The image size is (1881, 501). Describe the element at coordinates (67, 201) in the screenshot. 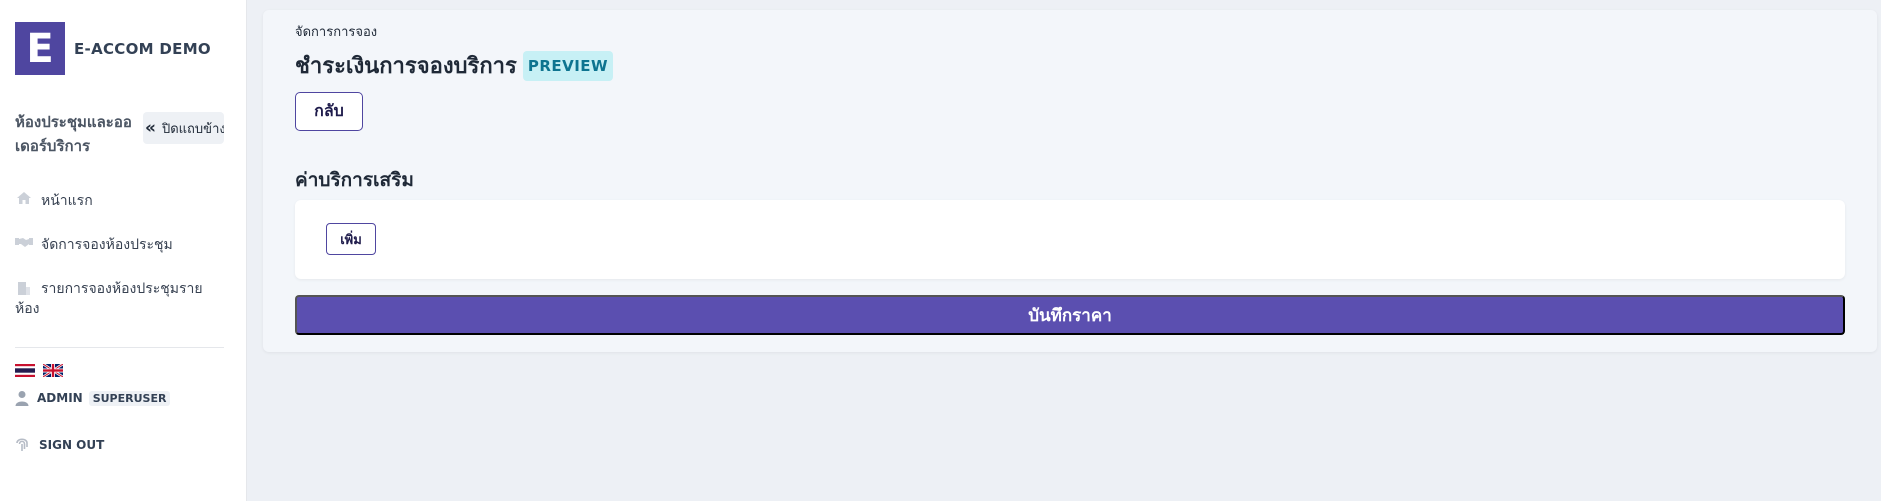

I see `sidebar-item-label: หน้าแรก` at that location.